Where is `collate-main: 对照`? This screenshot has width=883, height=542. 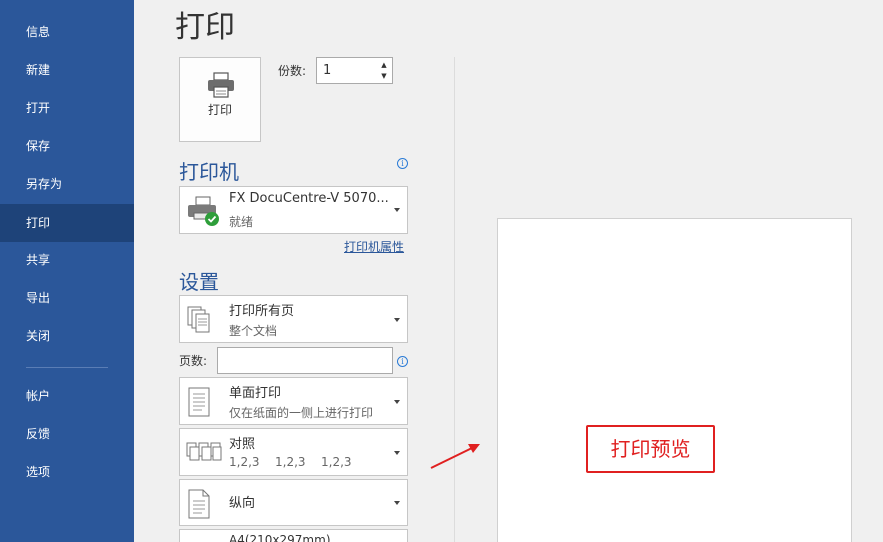
collate-main: 对照 is located at coordinates (242, 444).